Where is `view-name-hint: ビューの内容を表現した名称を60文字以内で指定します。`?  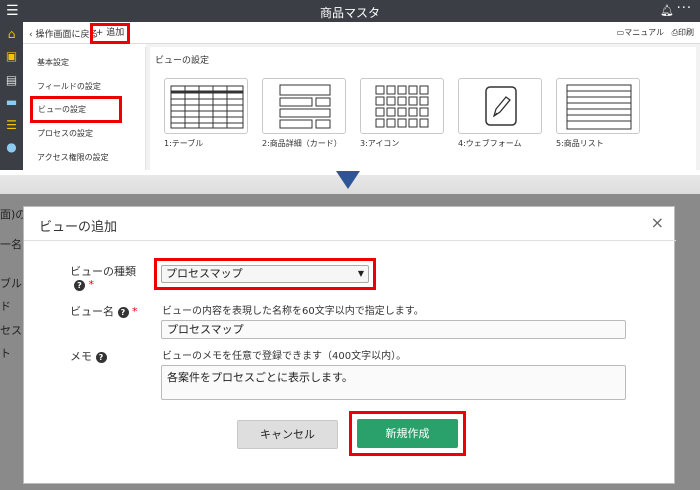 view-name-hint: ビューの内容を表現した名称を60文字以内で指定します。 is located at coordinates (293, 311).